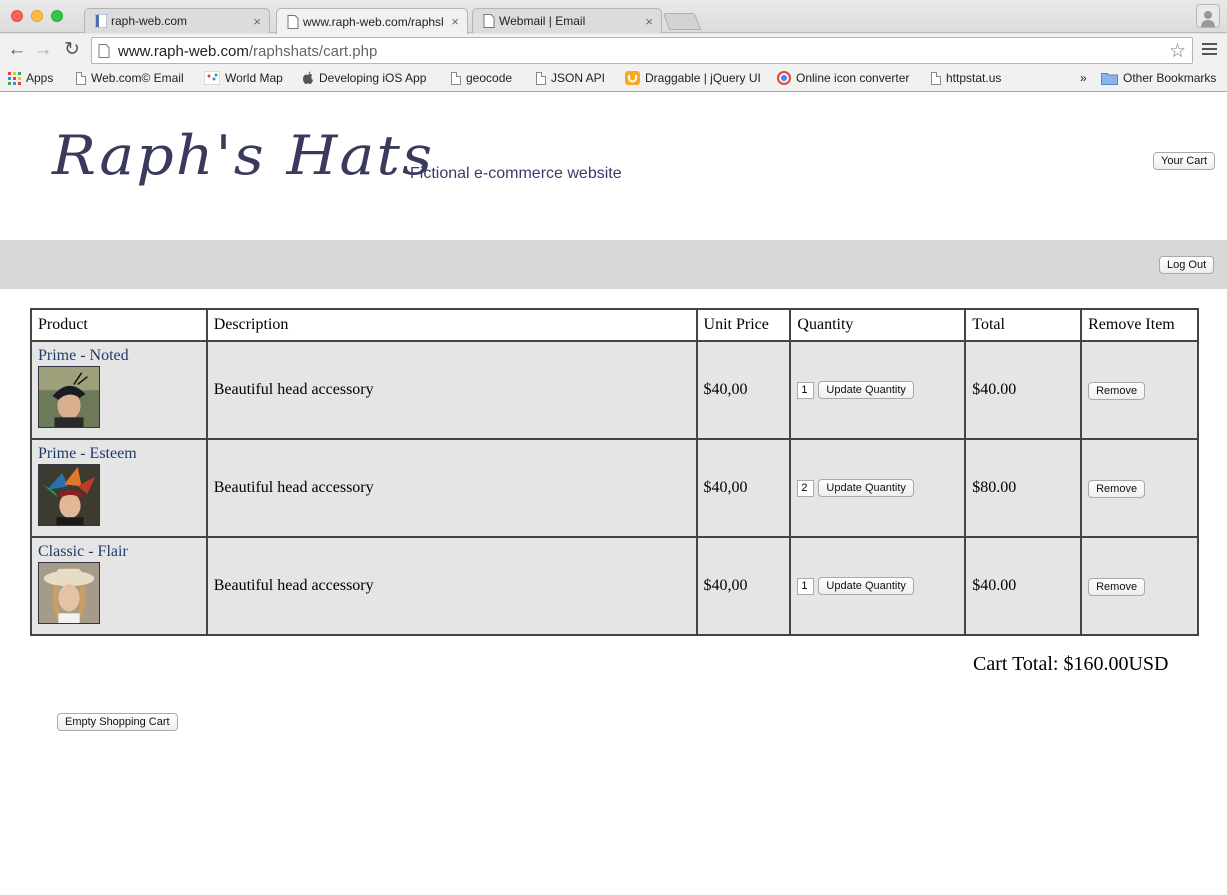 This screenshot has width=1227, height=895. I want to click on product-link: Classic - Flair, so click(119, 552).